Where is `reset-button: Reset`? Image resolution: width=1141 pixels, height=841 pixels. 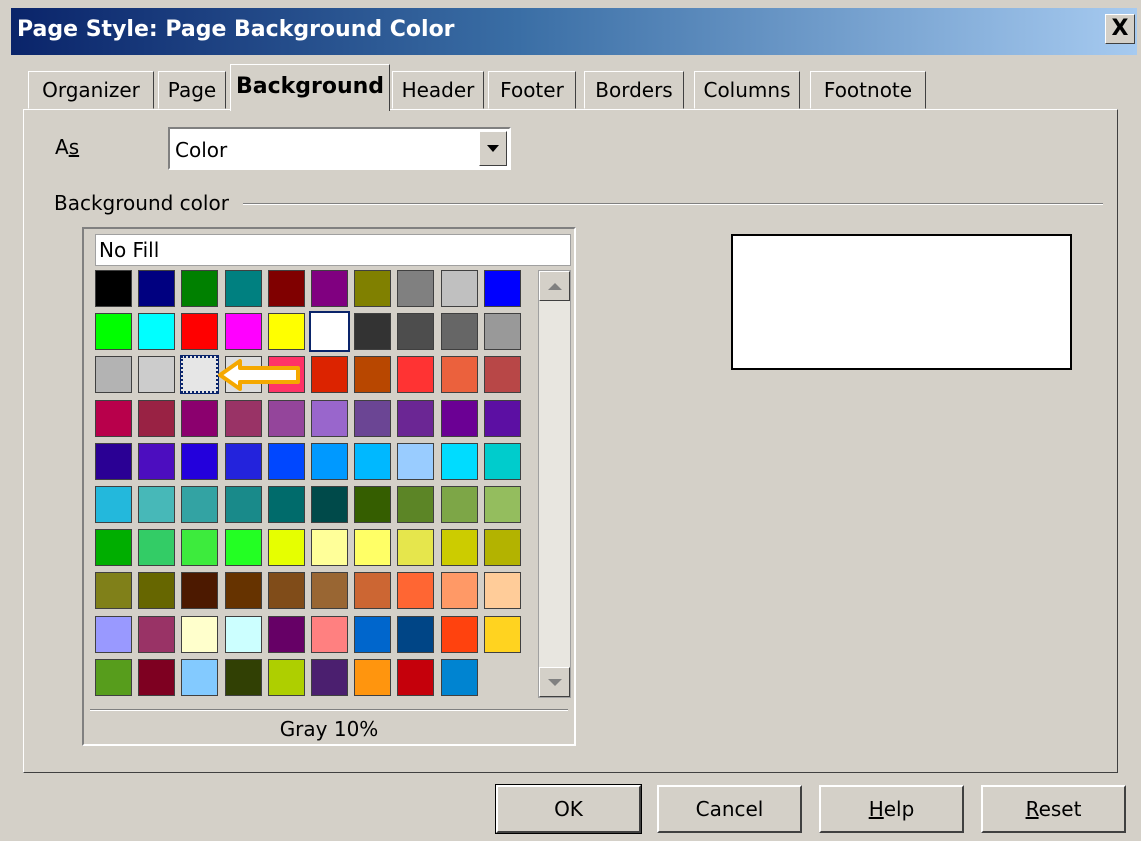
reset-button: Reset is located at coordinates (1053, 809).